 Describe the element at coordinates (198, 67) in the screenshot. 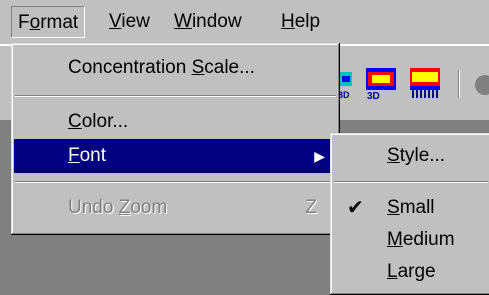

I see `concentration-scale-mnemonic: S` at that location.